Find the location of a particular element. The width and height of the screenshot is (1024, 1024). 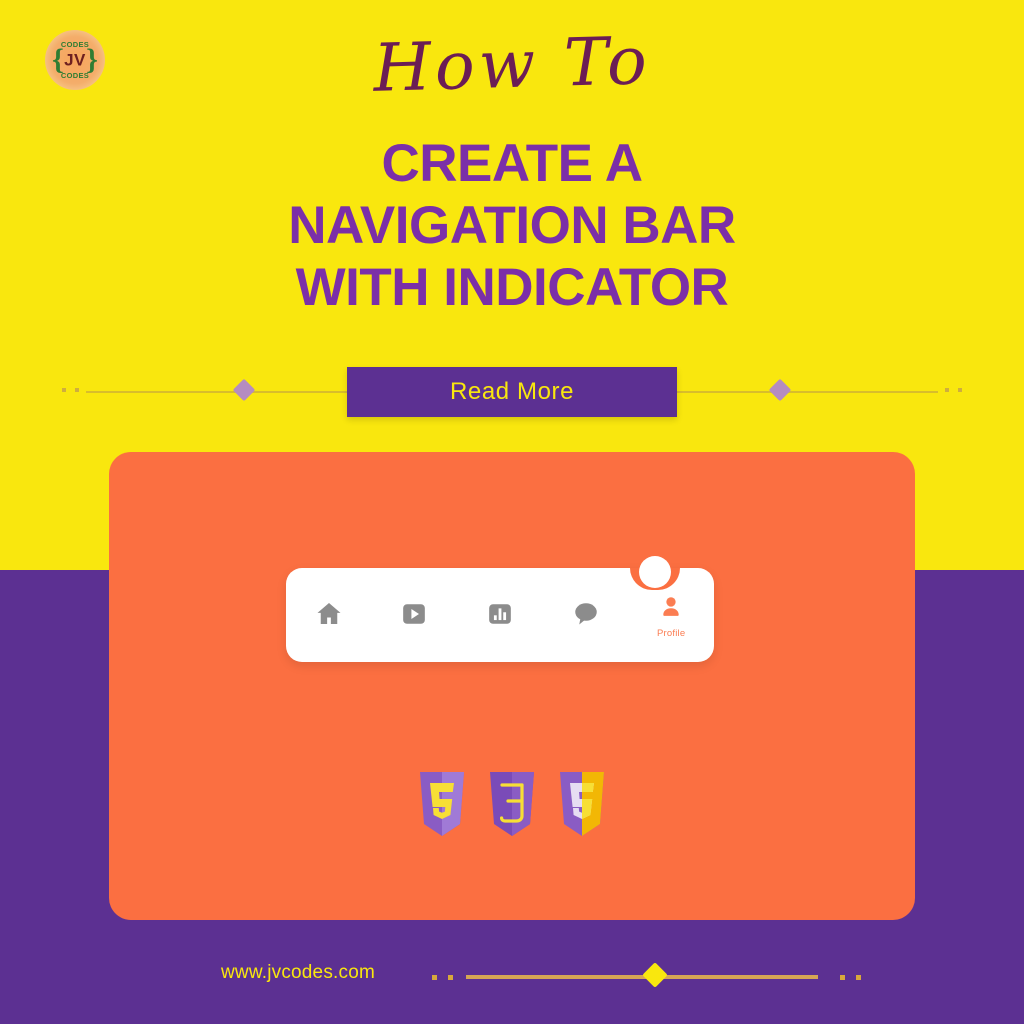

nav-item-home is located at coordinates (329, 615).